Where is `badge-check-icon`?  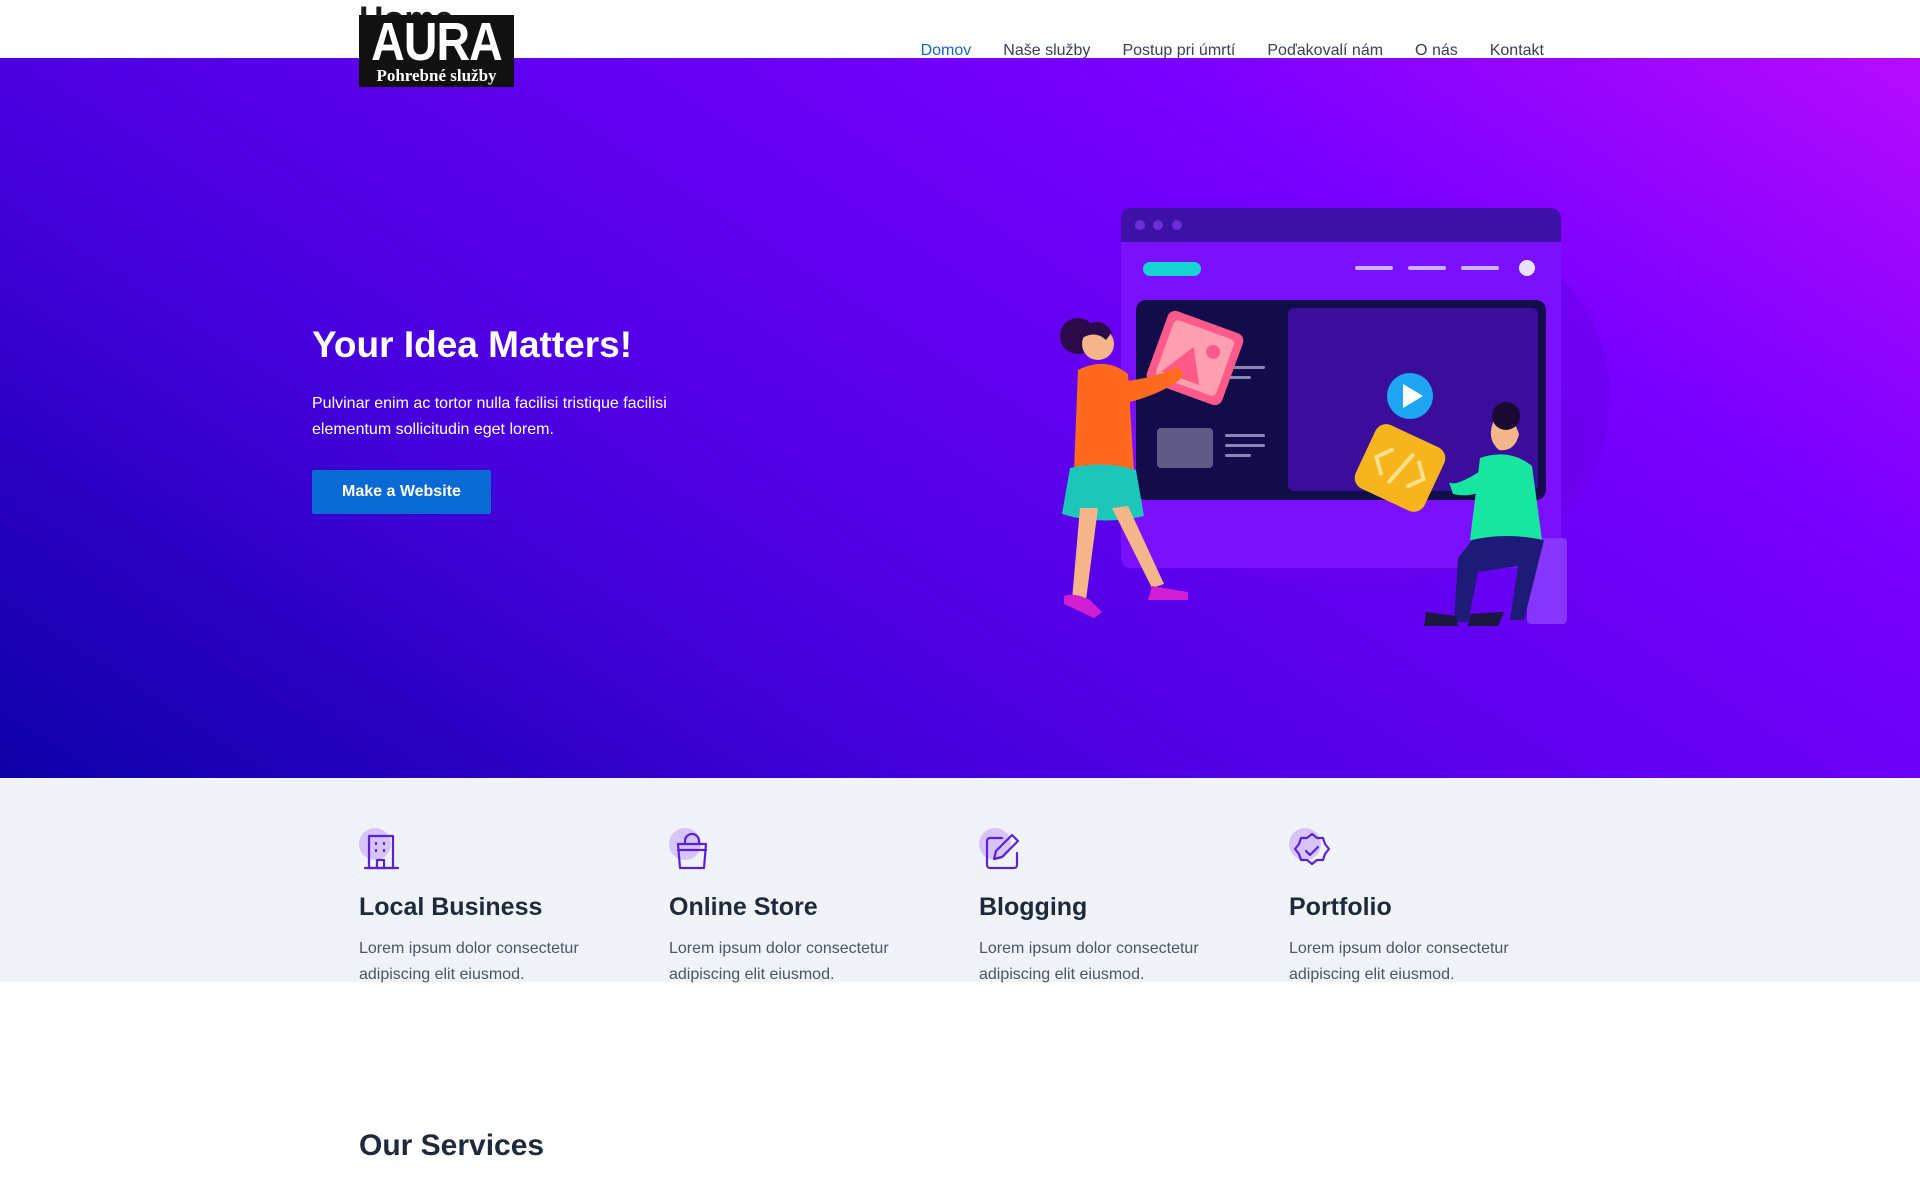
badge-check-icon is located at coordinates (1311, 850).